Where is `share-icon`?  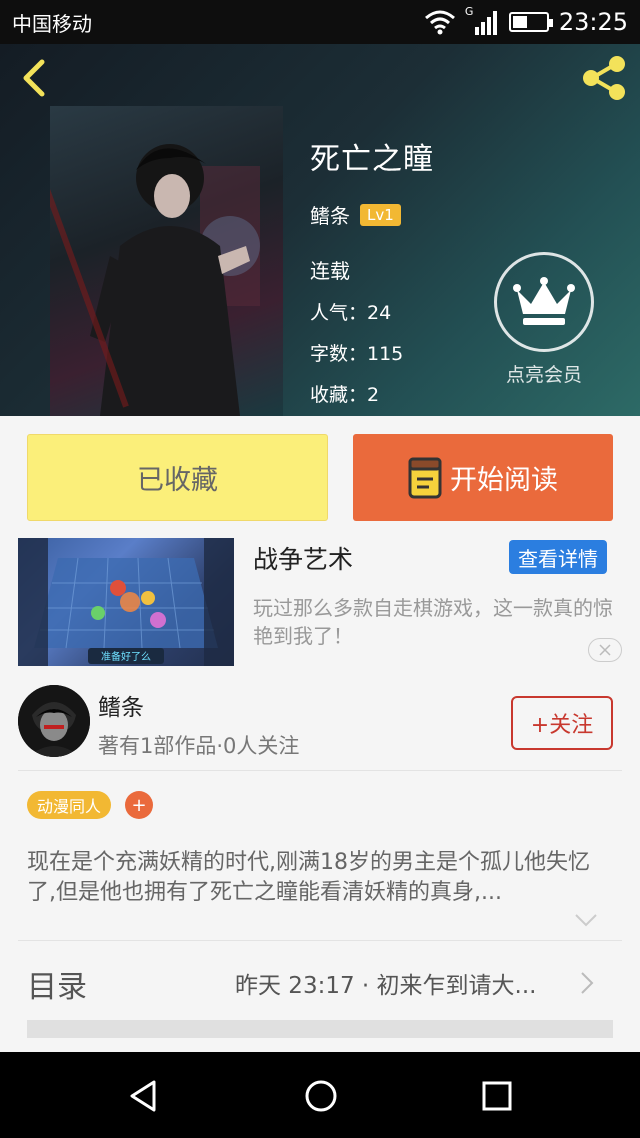
share-icon is located at coordinates (604, 78).